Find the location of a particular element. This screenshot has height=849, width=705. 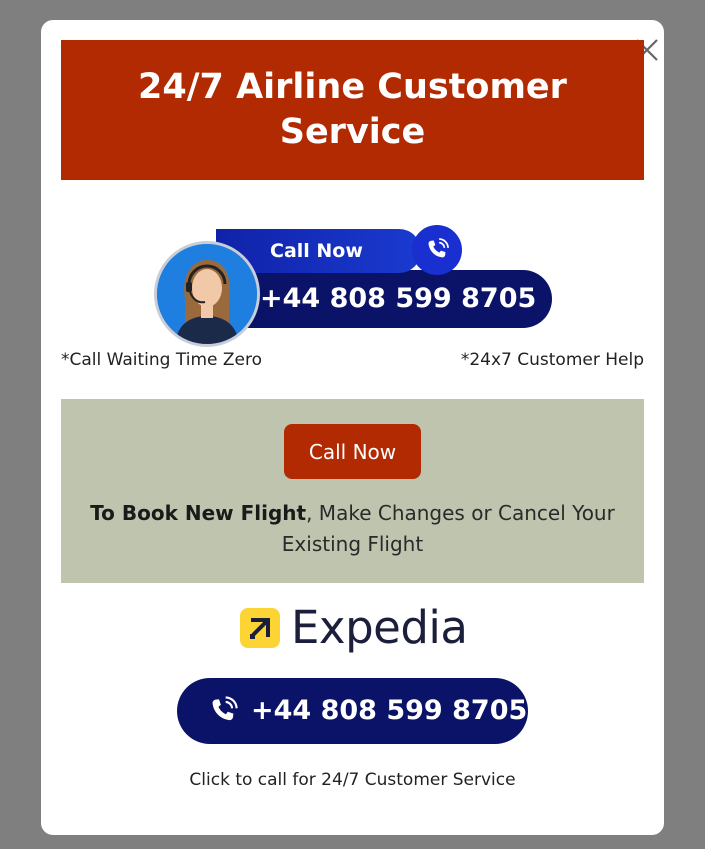

expedia-logo: Expedia is located at coordinates (354, 627).